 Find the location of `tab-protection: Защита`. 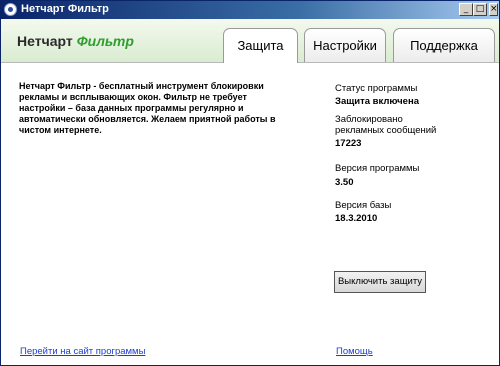

tab-protection: Защита is located at coordinates (260, 45).